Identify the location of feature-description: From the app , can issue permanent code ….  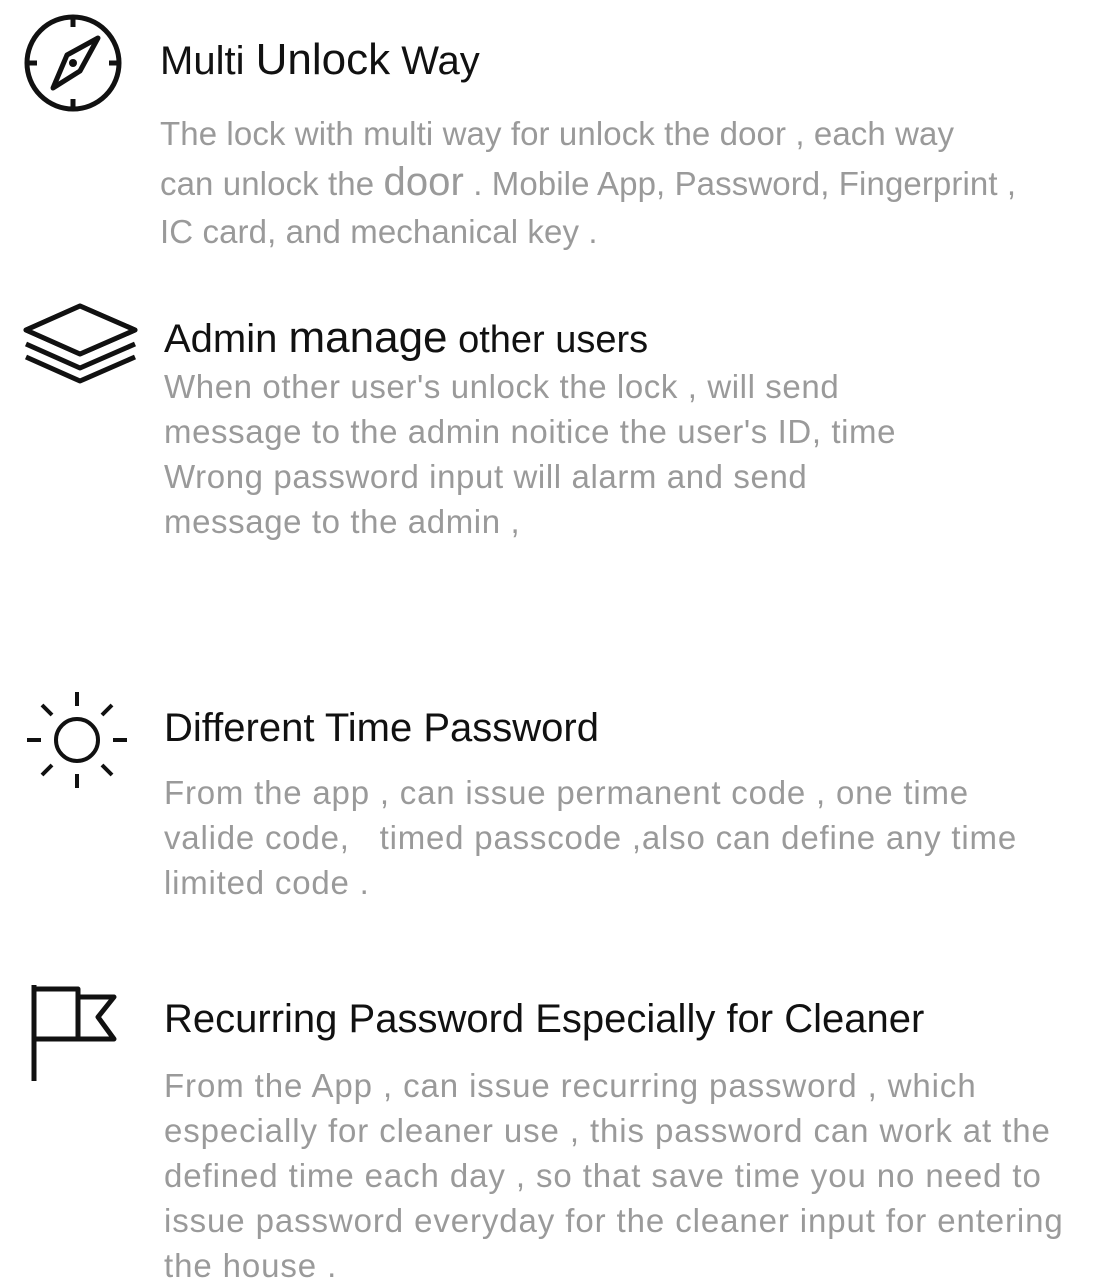
(590, 837).